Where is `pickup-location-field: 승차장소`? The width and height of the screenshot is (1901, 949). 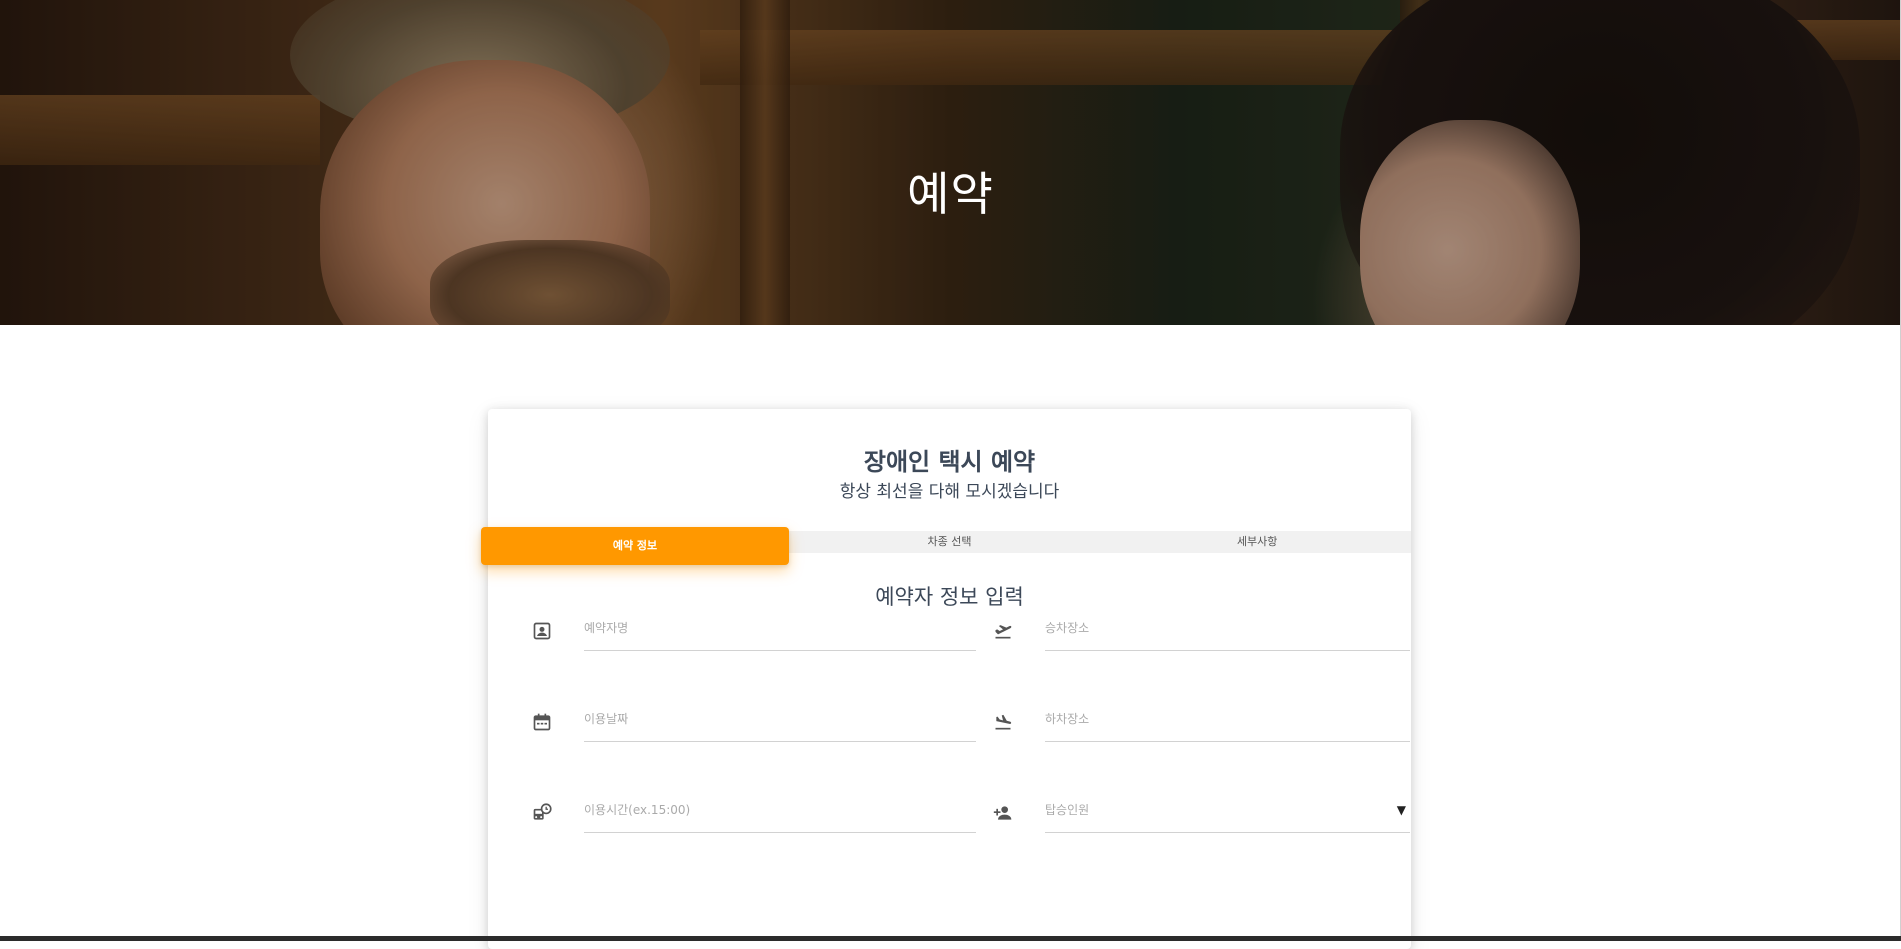
pickup-location-field: 승차장소 is located at coordinates (1201, 628).